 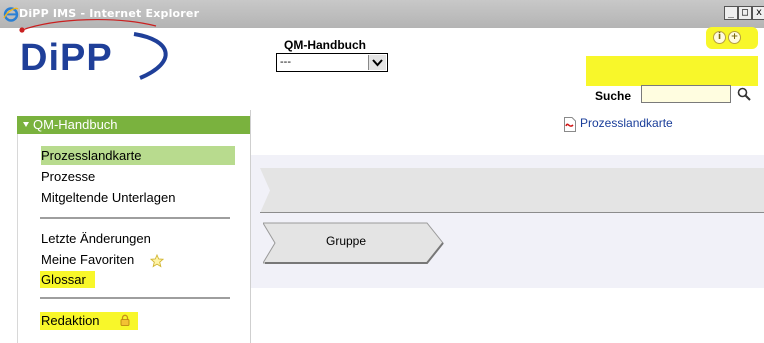 I want to click on dipp-logo: DiPP, so click(x=101, y=53).